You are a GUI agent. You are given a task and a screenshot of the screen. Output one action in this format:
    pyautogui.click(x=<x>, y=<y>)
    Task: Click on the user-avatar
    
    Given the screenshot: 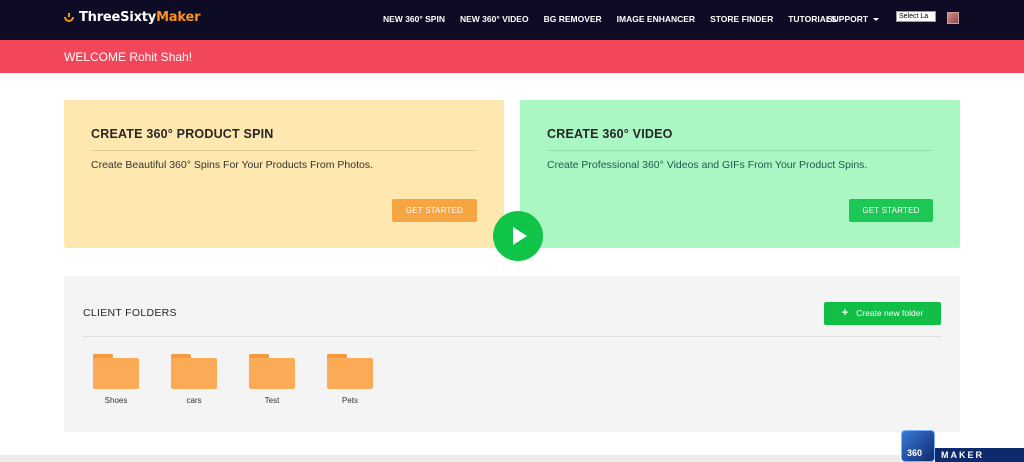 What is the action you would take?
    pyautogui.click(x=953, y=18)
    